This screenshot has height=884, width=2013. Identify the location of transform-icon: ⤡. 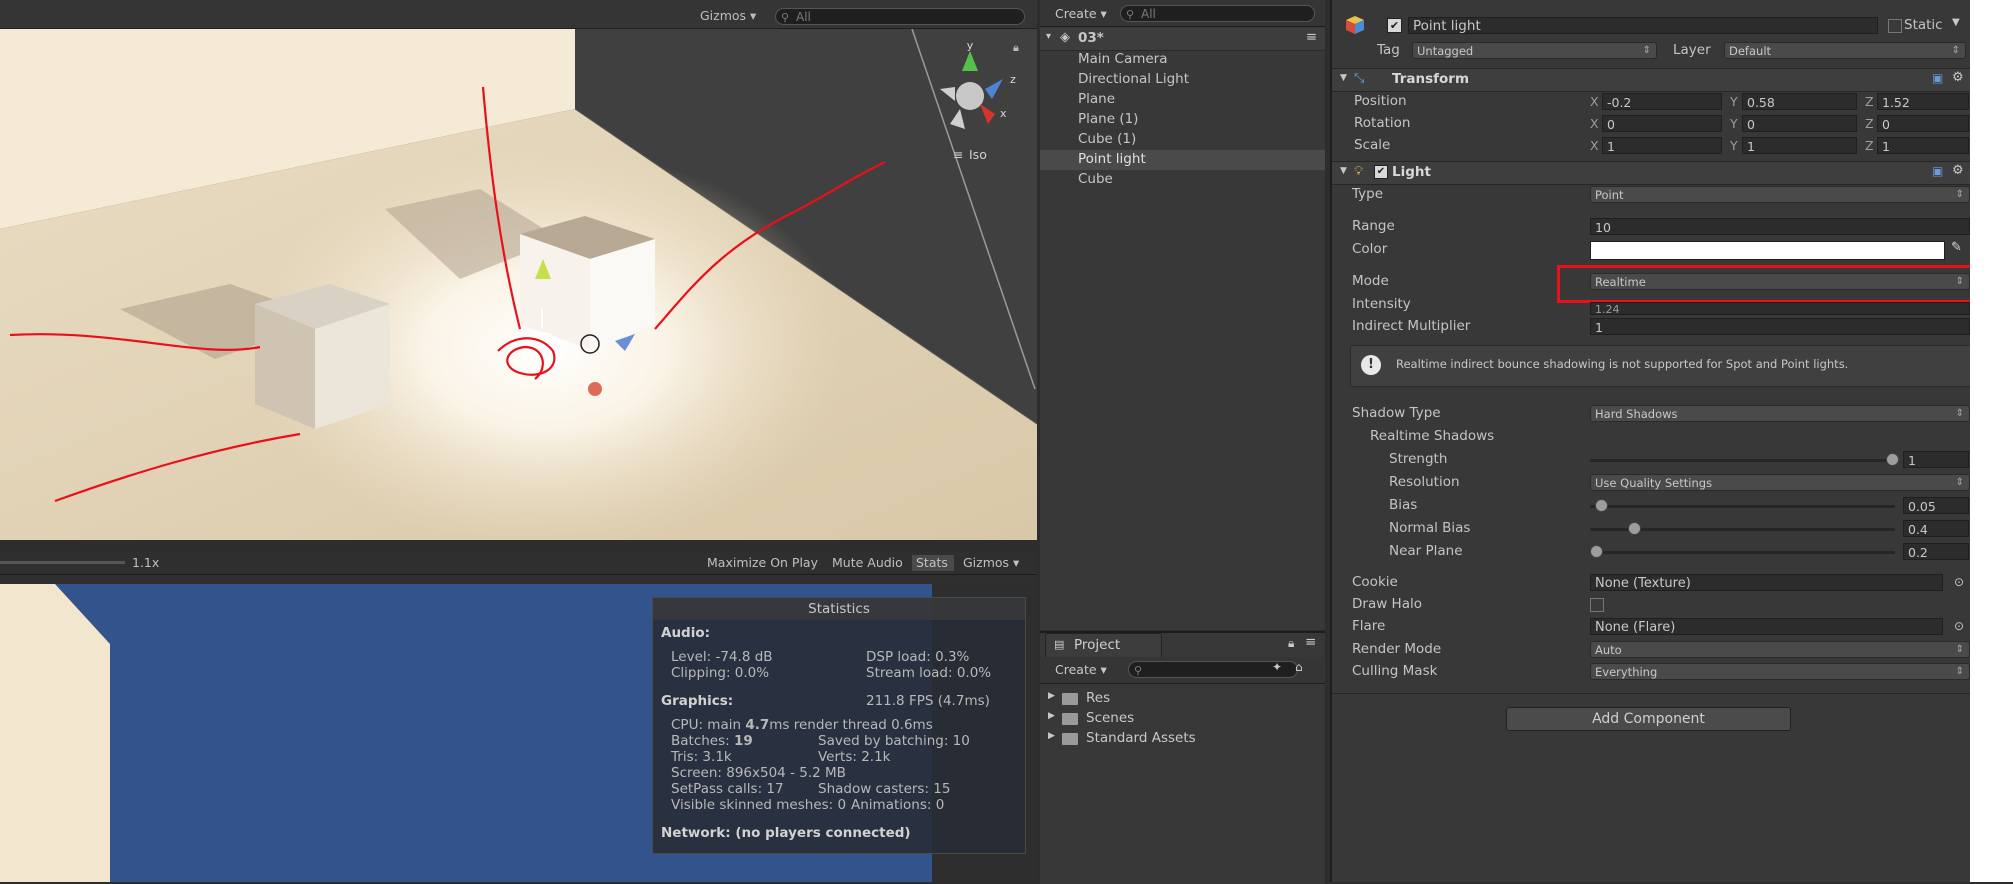
(1359, 78).